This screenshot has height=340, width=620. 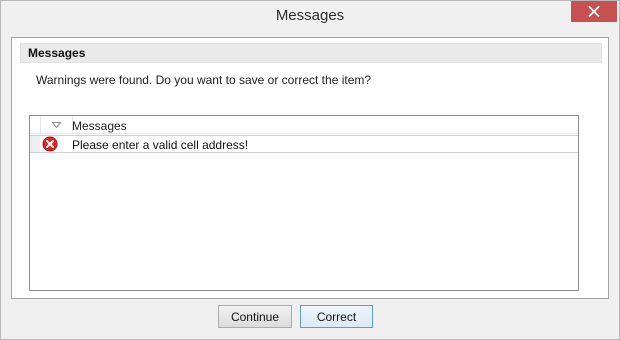 I want to click on error-icon, so click(x=50, y=144).